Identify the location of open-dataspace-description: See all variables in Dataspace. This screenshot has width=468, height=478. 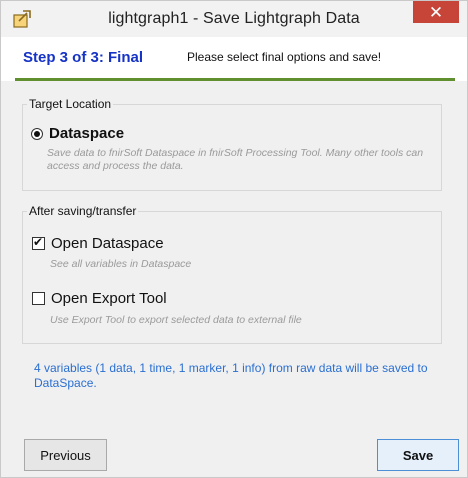
(121, 264).